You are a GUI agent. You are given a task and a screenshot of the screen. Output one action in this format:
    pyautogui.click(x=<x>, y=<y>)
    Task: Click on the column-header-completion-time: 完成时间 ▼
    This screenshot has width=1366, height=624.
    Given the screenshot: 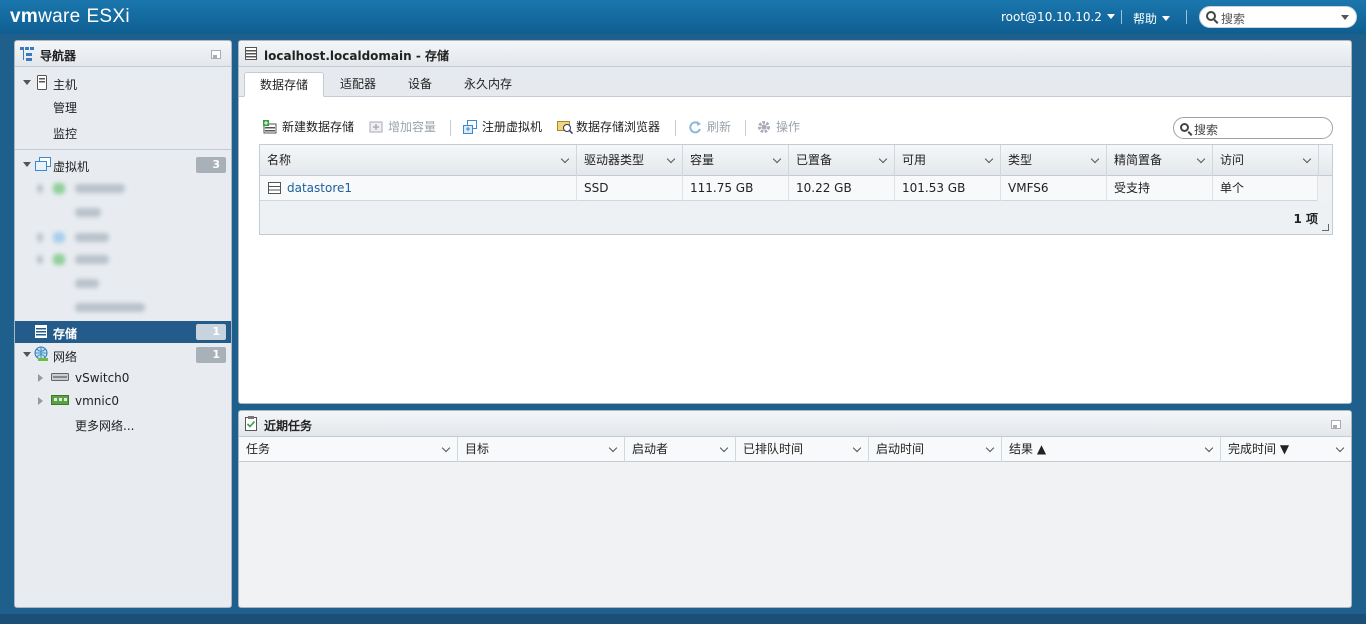 What is the action you would take?
    pyautogui.click(x=1286, y=449)
    